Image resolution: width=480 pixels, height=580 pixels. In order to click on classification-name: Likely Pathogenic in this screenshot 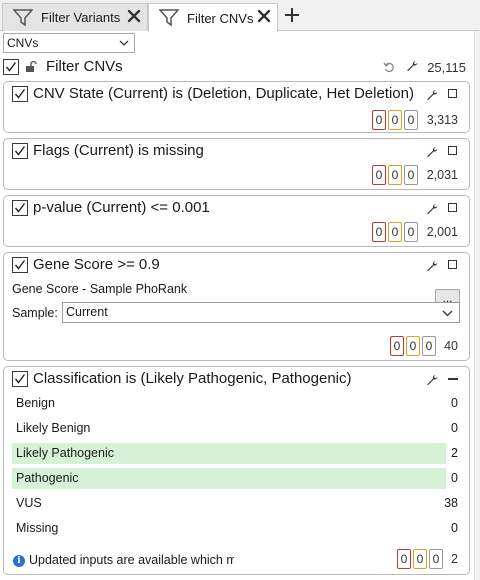, I will do `click(65, 453)`.